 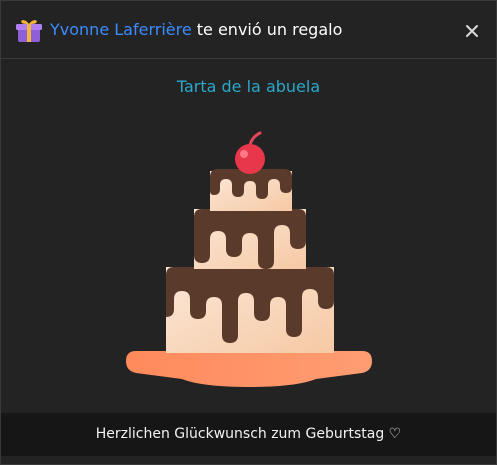 What do you see at coordinates (121, 29) in the screenshot?
I see `sender-name: Yvonne Laferrière` at bounding box center [121, 29].